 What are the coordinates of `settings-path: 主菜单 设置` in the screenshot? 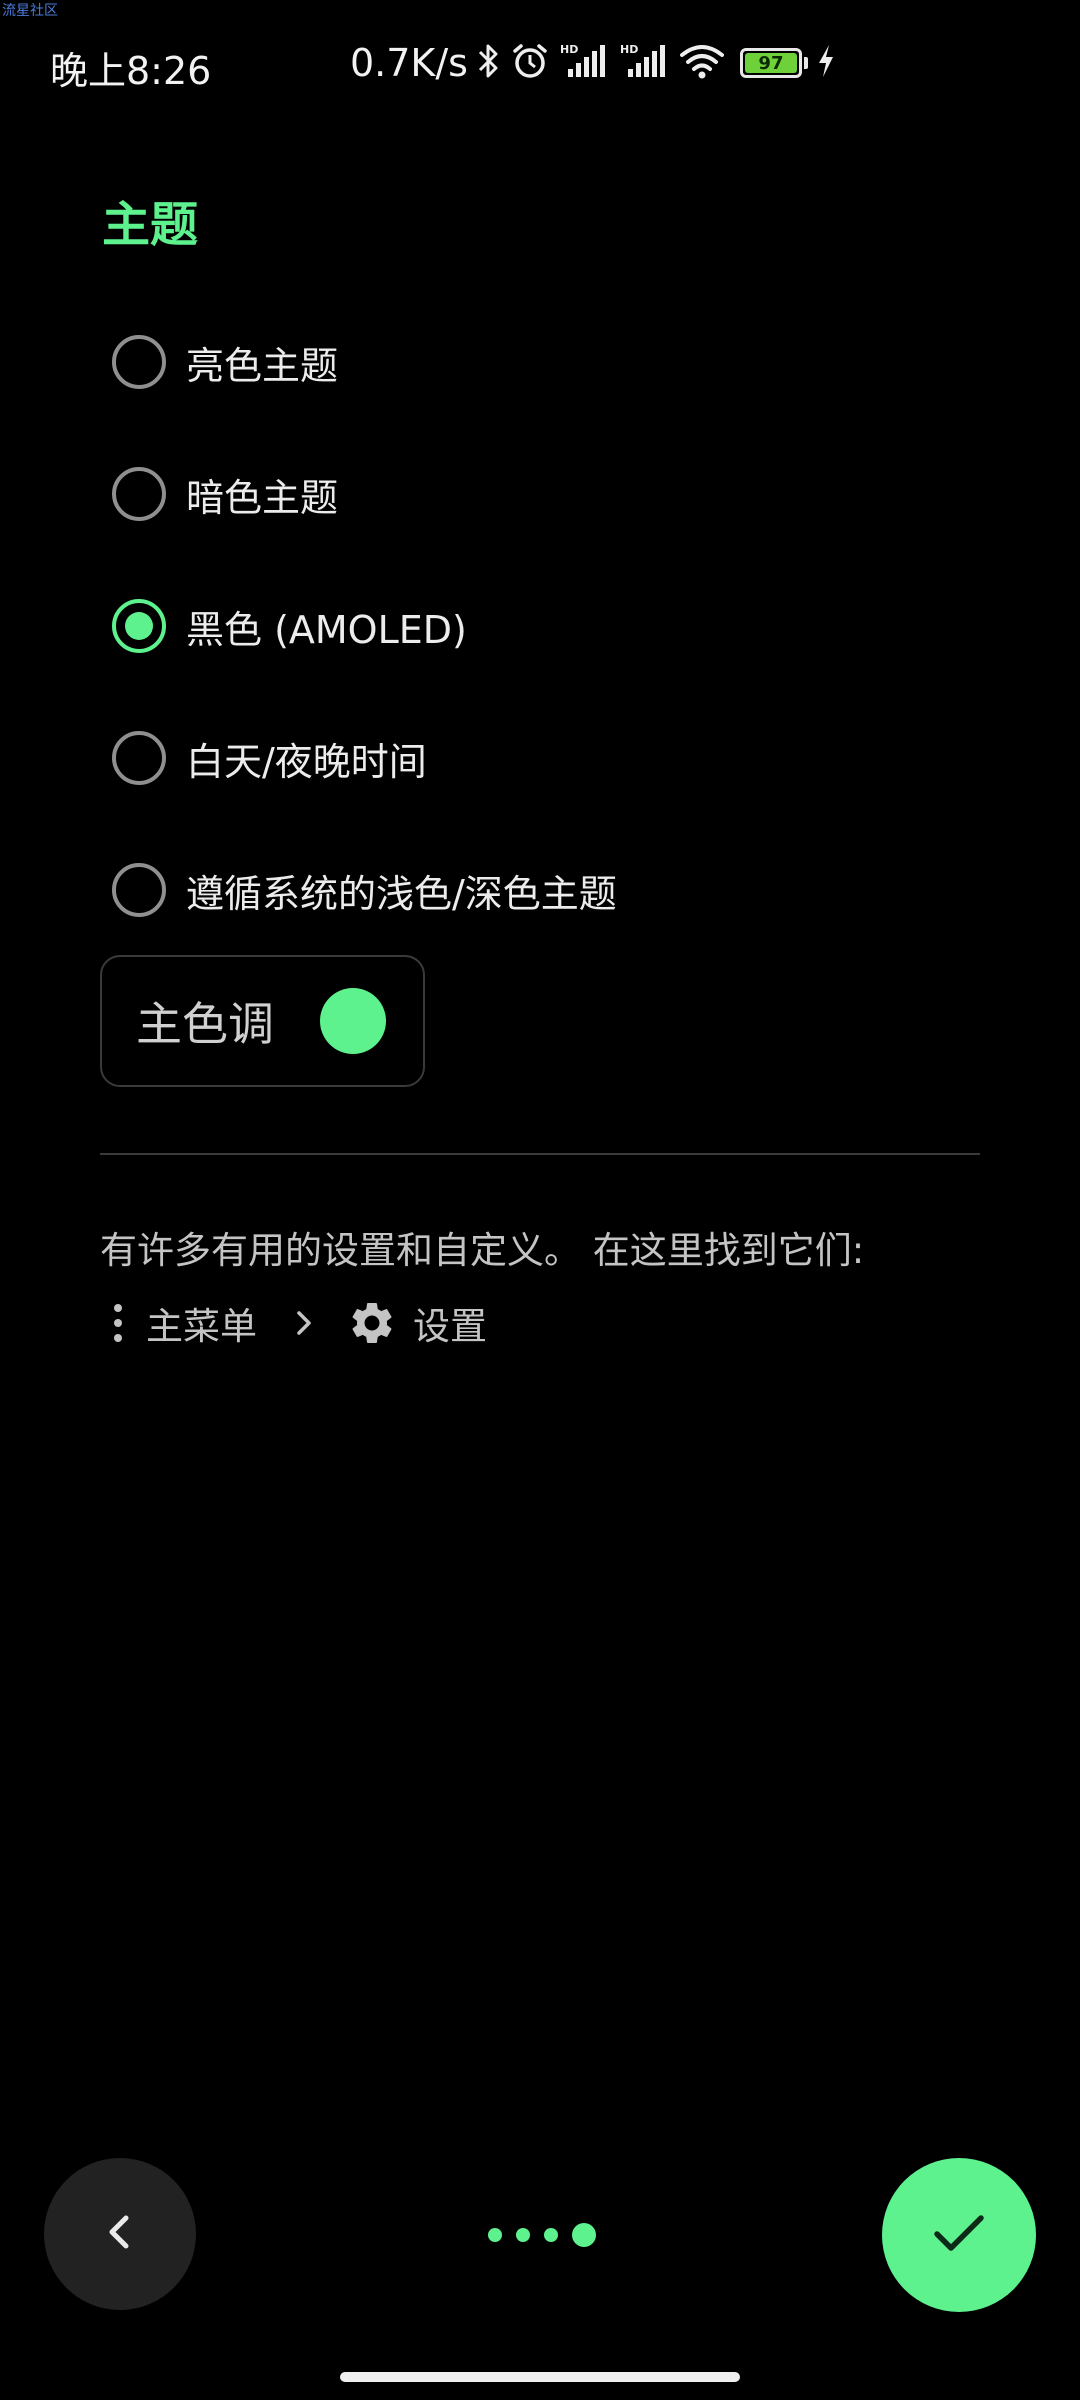 It's located at (299, 1323).